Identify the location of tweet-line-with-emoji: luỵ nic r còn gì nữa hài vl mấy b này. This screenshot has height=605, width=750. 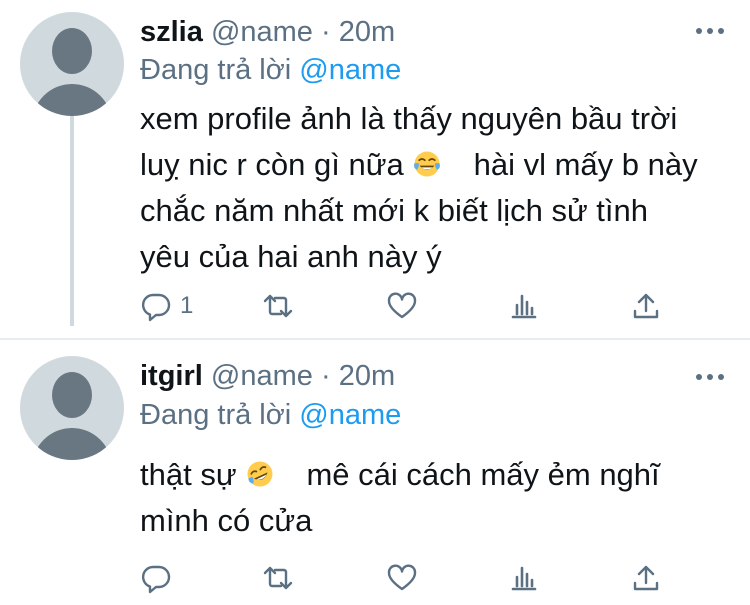
(435, 165).